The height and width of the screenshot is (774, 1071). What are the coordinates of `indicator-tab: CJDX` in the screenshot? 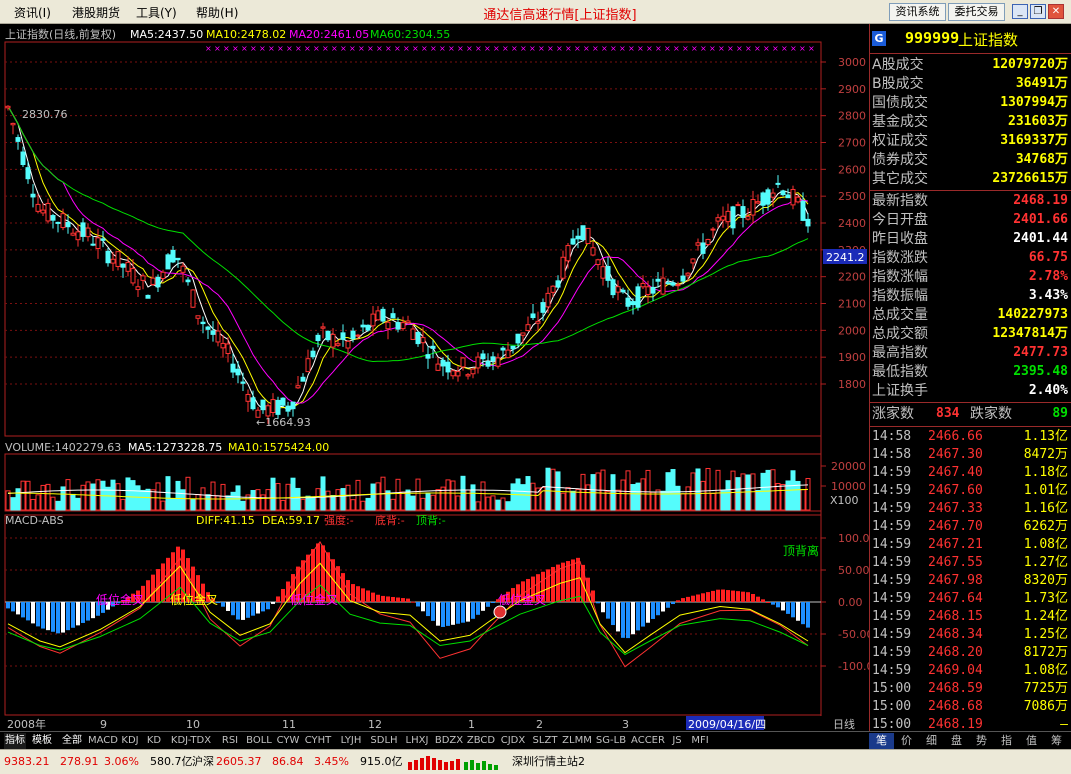 It's located at (513, 741).